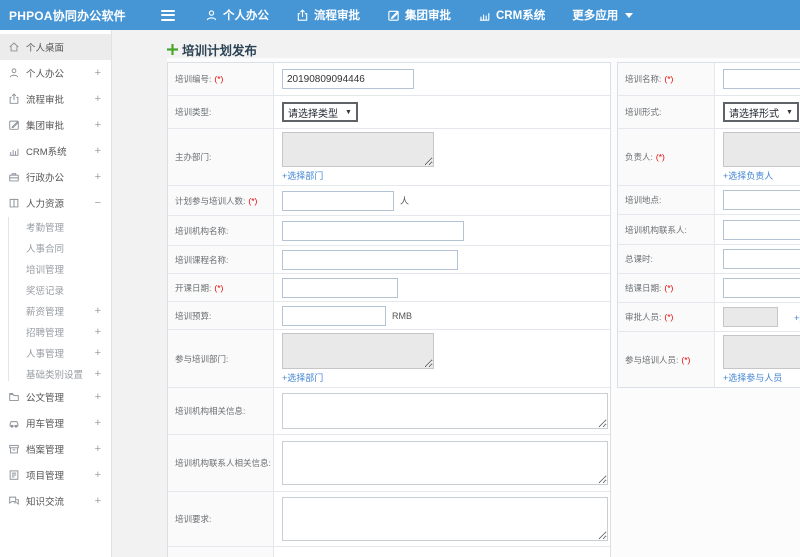  I want to click on sidebar-item-personal-desktop: 个人桌面, so click(55, 47).